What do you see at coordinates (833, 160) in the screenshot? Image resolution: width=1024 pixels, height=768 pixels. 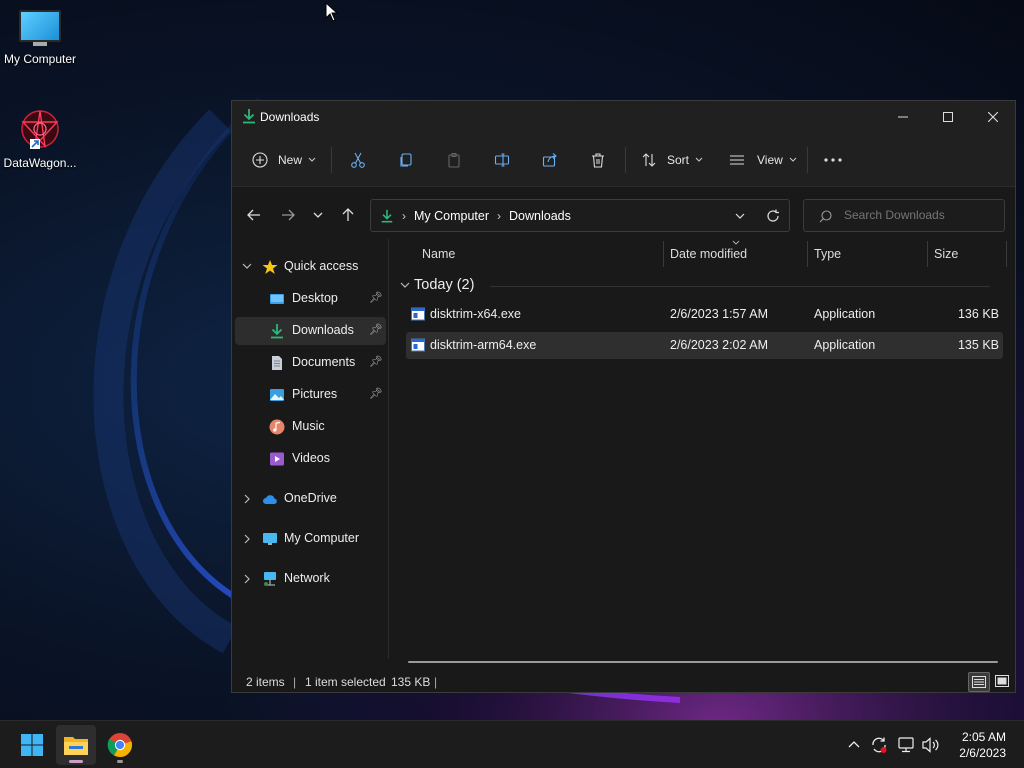 I see `more-options-button` at bounding box center [833, 160].